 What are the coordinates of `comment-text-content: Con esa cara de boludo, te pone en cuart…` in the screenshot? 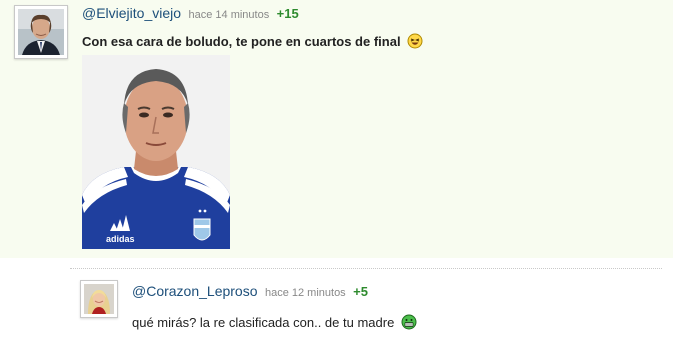 It's located at (241, 41).